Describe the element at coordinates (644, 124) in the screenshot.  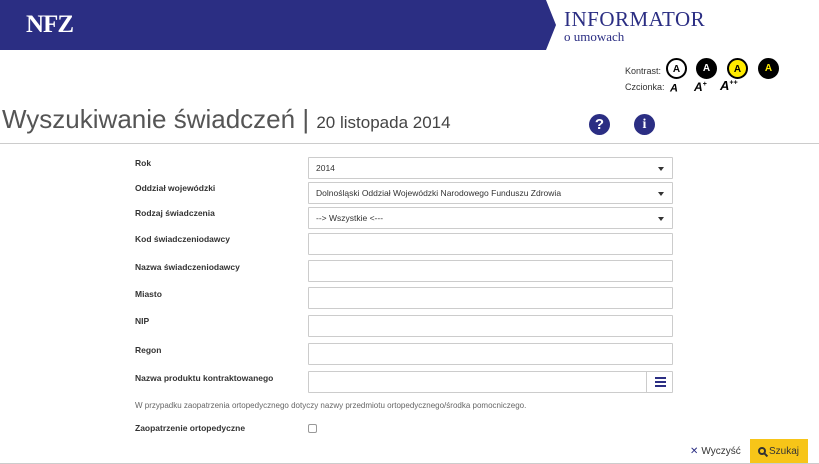
I see `info-icon: i` at that location.